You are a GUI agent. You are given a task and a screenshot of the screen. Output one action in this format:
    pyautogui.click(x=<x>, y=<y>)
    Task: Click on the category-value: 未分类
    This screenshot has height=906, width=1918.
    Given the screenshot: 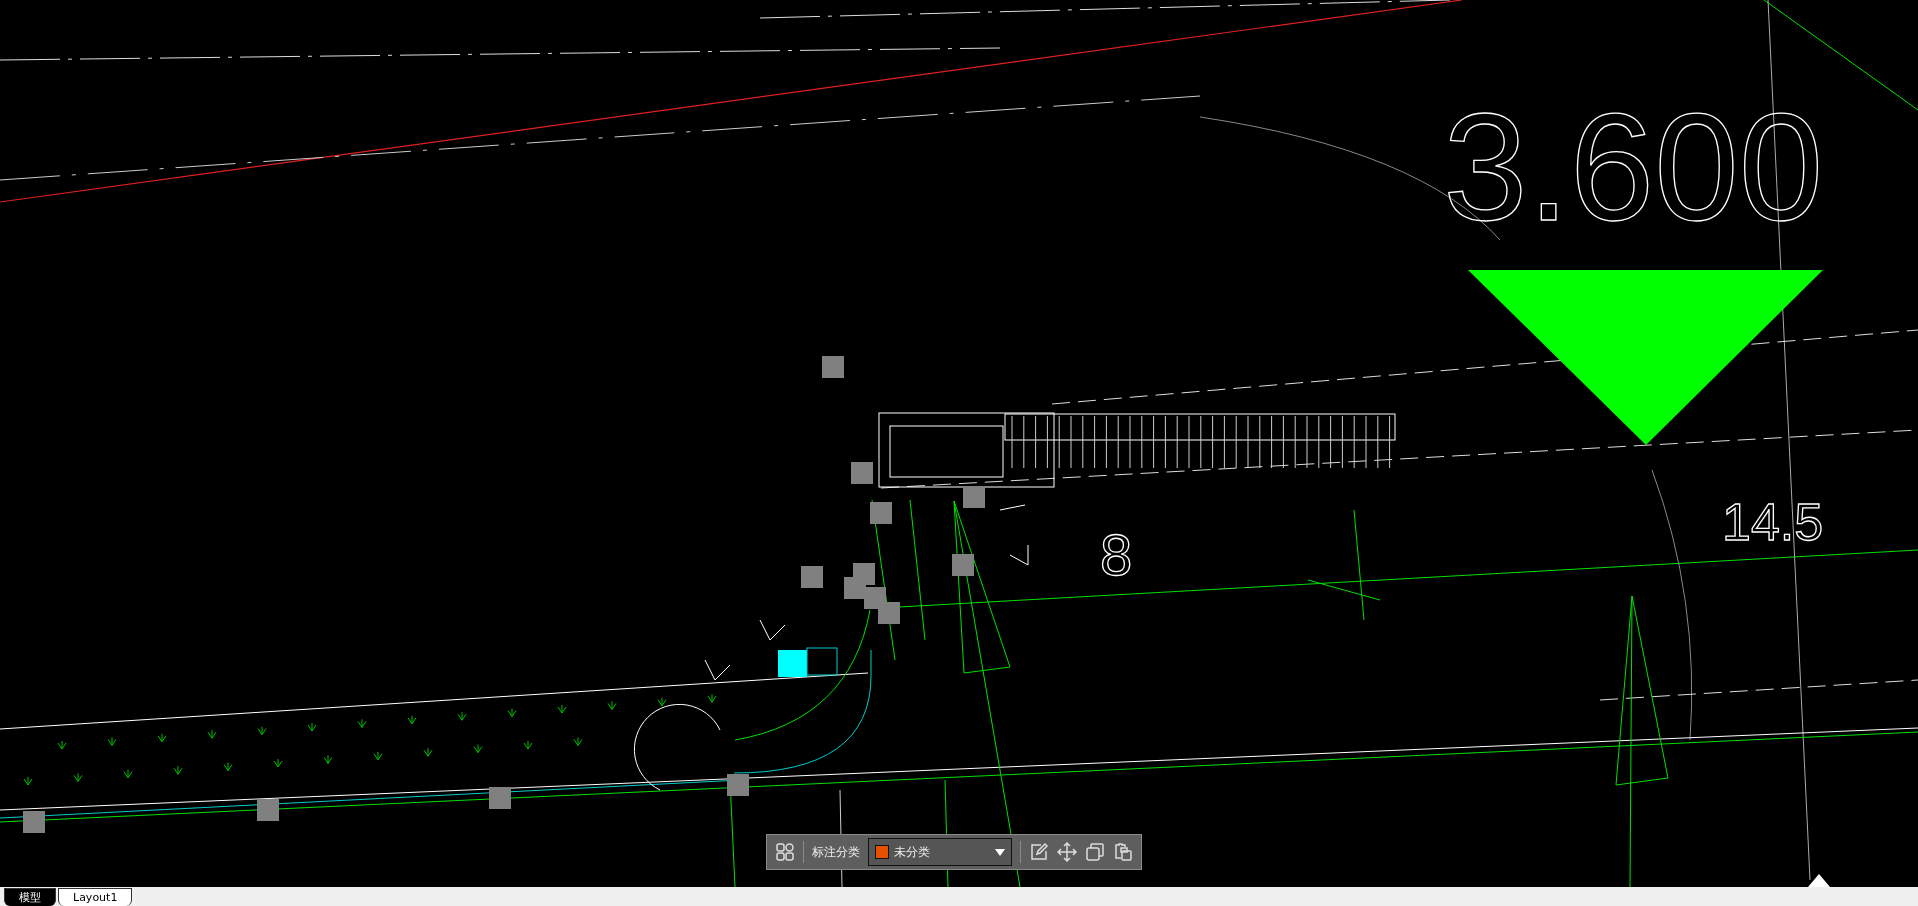 What is the action you would take?
    pyautogui.click(x=912, y=852)
    